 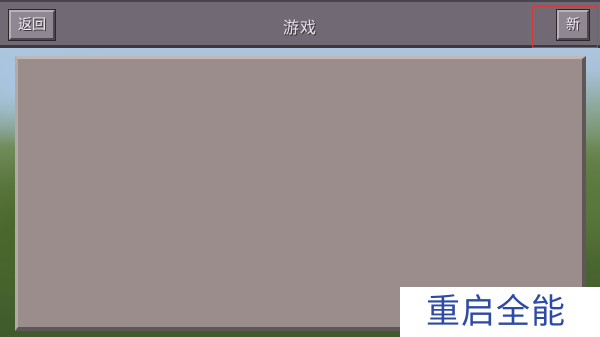 What do you see at coordinates (573, 25) in the screenshot?
I see `new-world-button: 新` at bounding box center [573, 25].